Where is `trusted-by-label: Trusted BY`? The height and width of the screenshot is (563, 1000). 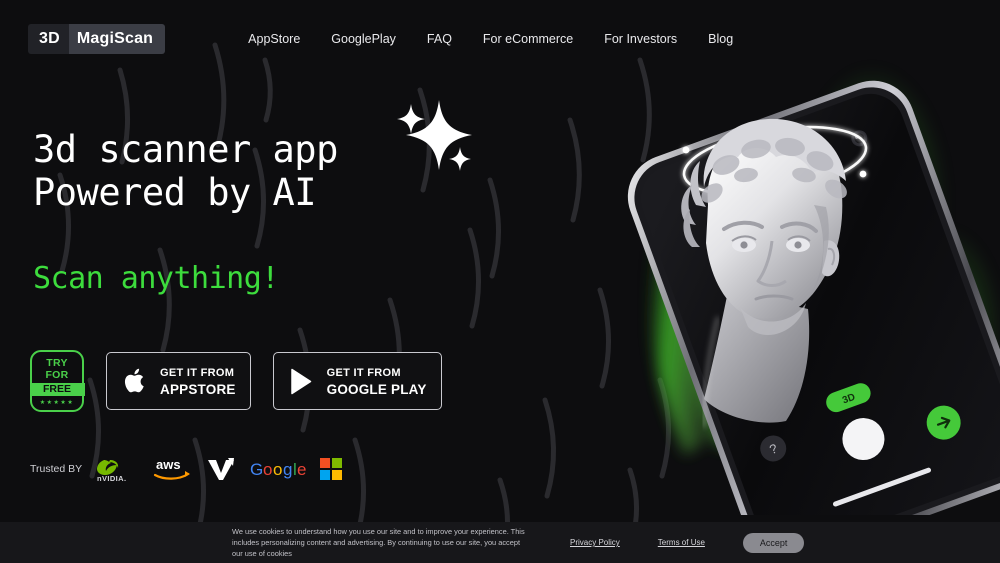
trusted-by-label: Trusted BY is located at coordinates (56, 469).